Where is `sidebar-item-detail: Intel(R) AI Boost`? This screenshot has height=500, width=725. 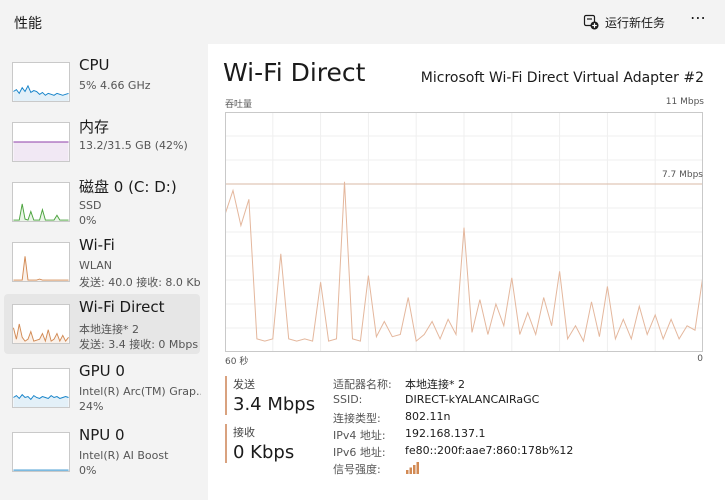 sidebar-item-detail: Intel(R) AI Boost is located at coordinates (124, 455).